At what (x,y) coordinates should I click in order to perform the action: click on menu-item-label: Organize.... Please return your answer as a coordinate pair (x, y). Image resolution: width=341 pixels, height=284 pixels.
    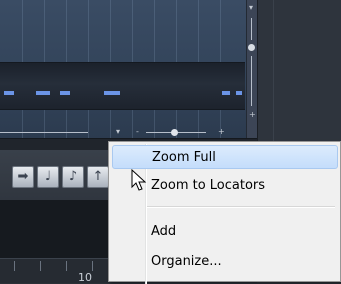
    Looking at the image, I should click on (186, 261).